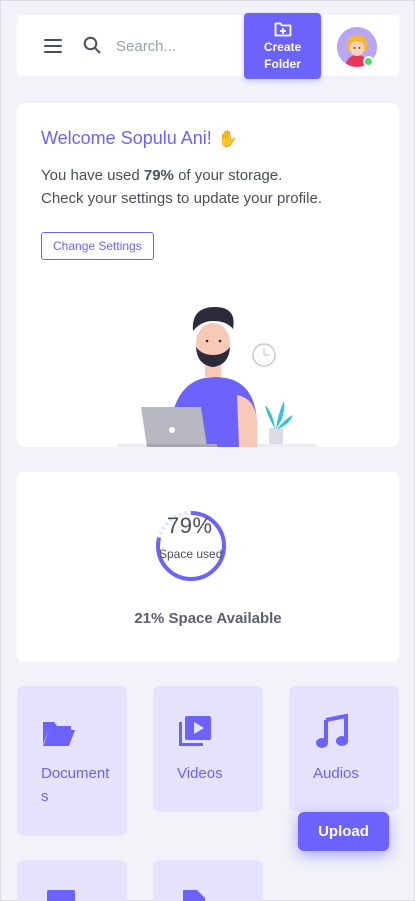 This screenshot has height=901, width=415. I want to click on create-folder-label-line1: Create, so click(282, 46).